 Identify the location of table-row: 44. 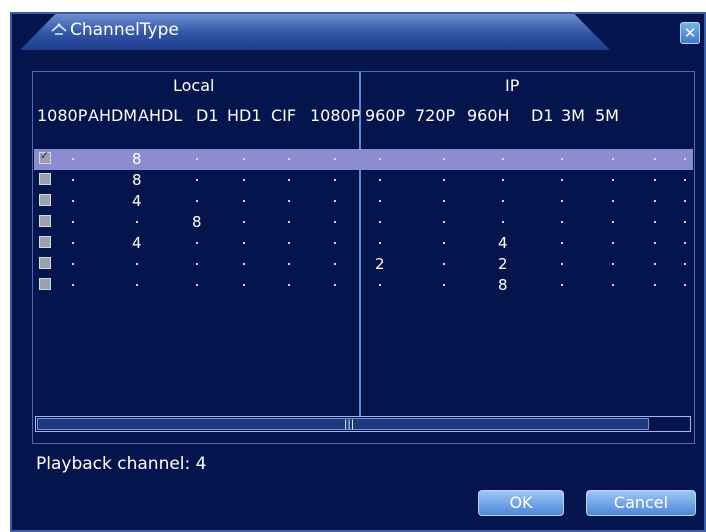
(363, 243).